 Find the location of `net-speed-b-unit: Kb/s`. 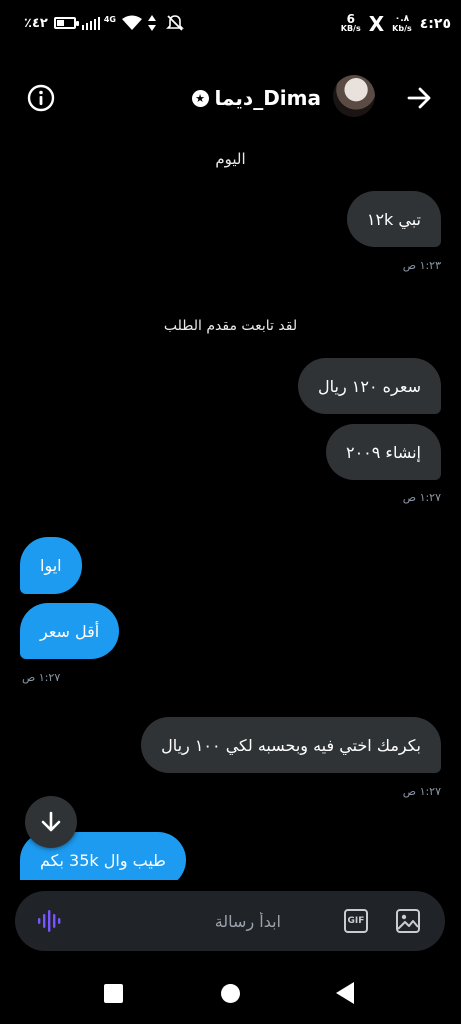

net-speed-b-unit: Kb/s is located at coordinates (402, 28).